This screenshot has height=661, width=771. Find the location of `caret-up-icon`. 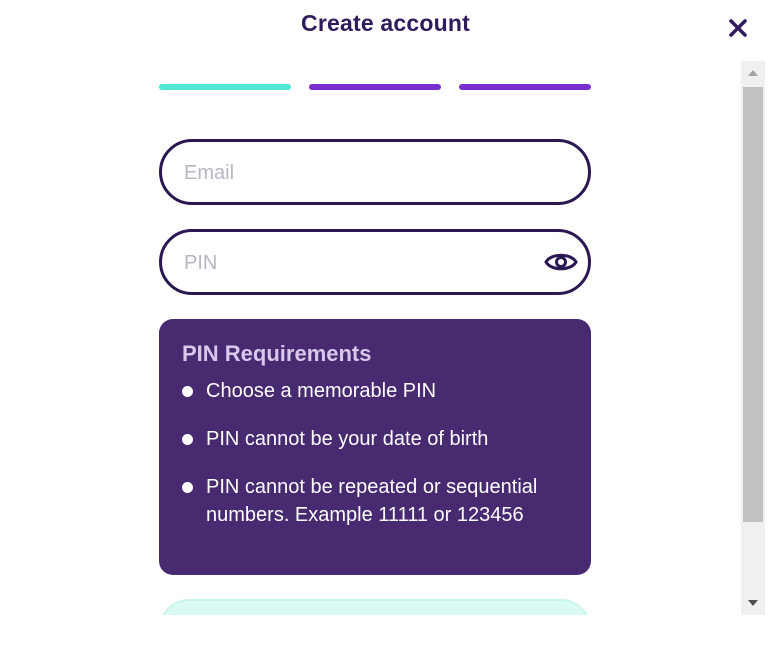

caret-up-icon is located at coordinates (753, 73).